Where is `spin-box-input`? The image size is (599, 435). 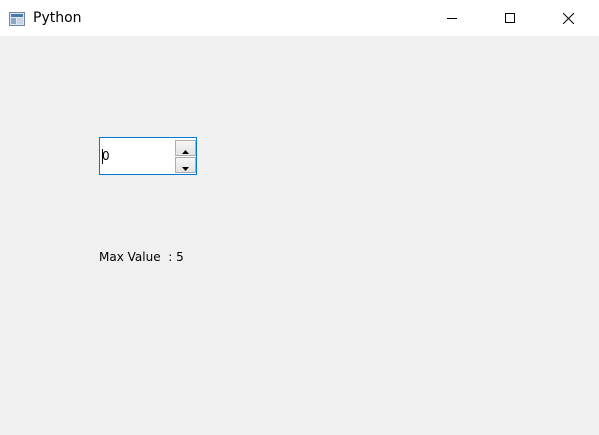
spin-box-input is located at coordinates (136, 156).